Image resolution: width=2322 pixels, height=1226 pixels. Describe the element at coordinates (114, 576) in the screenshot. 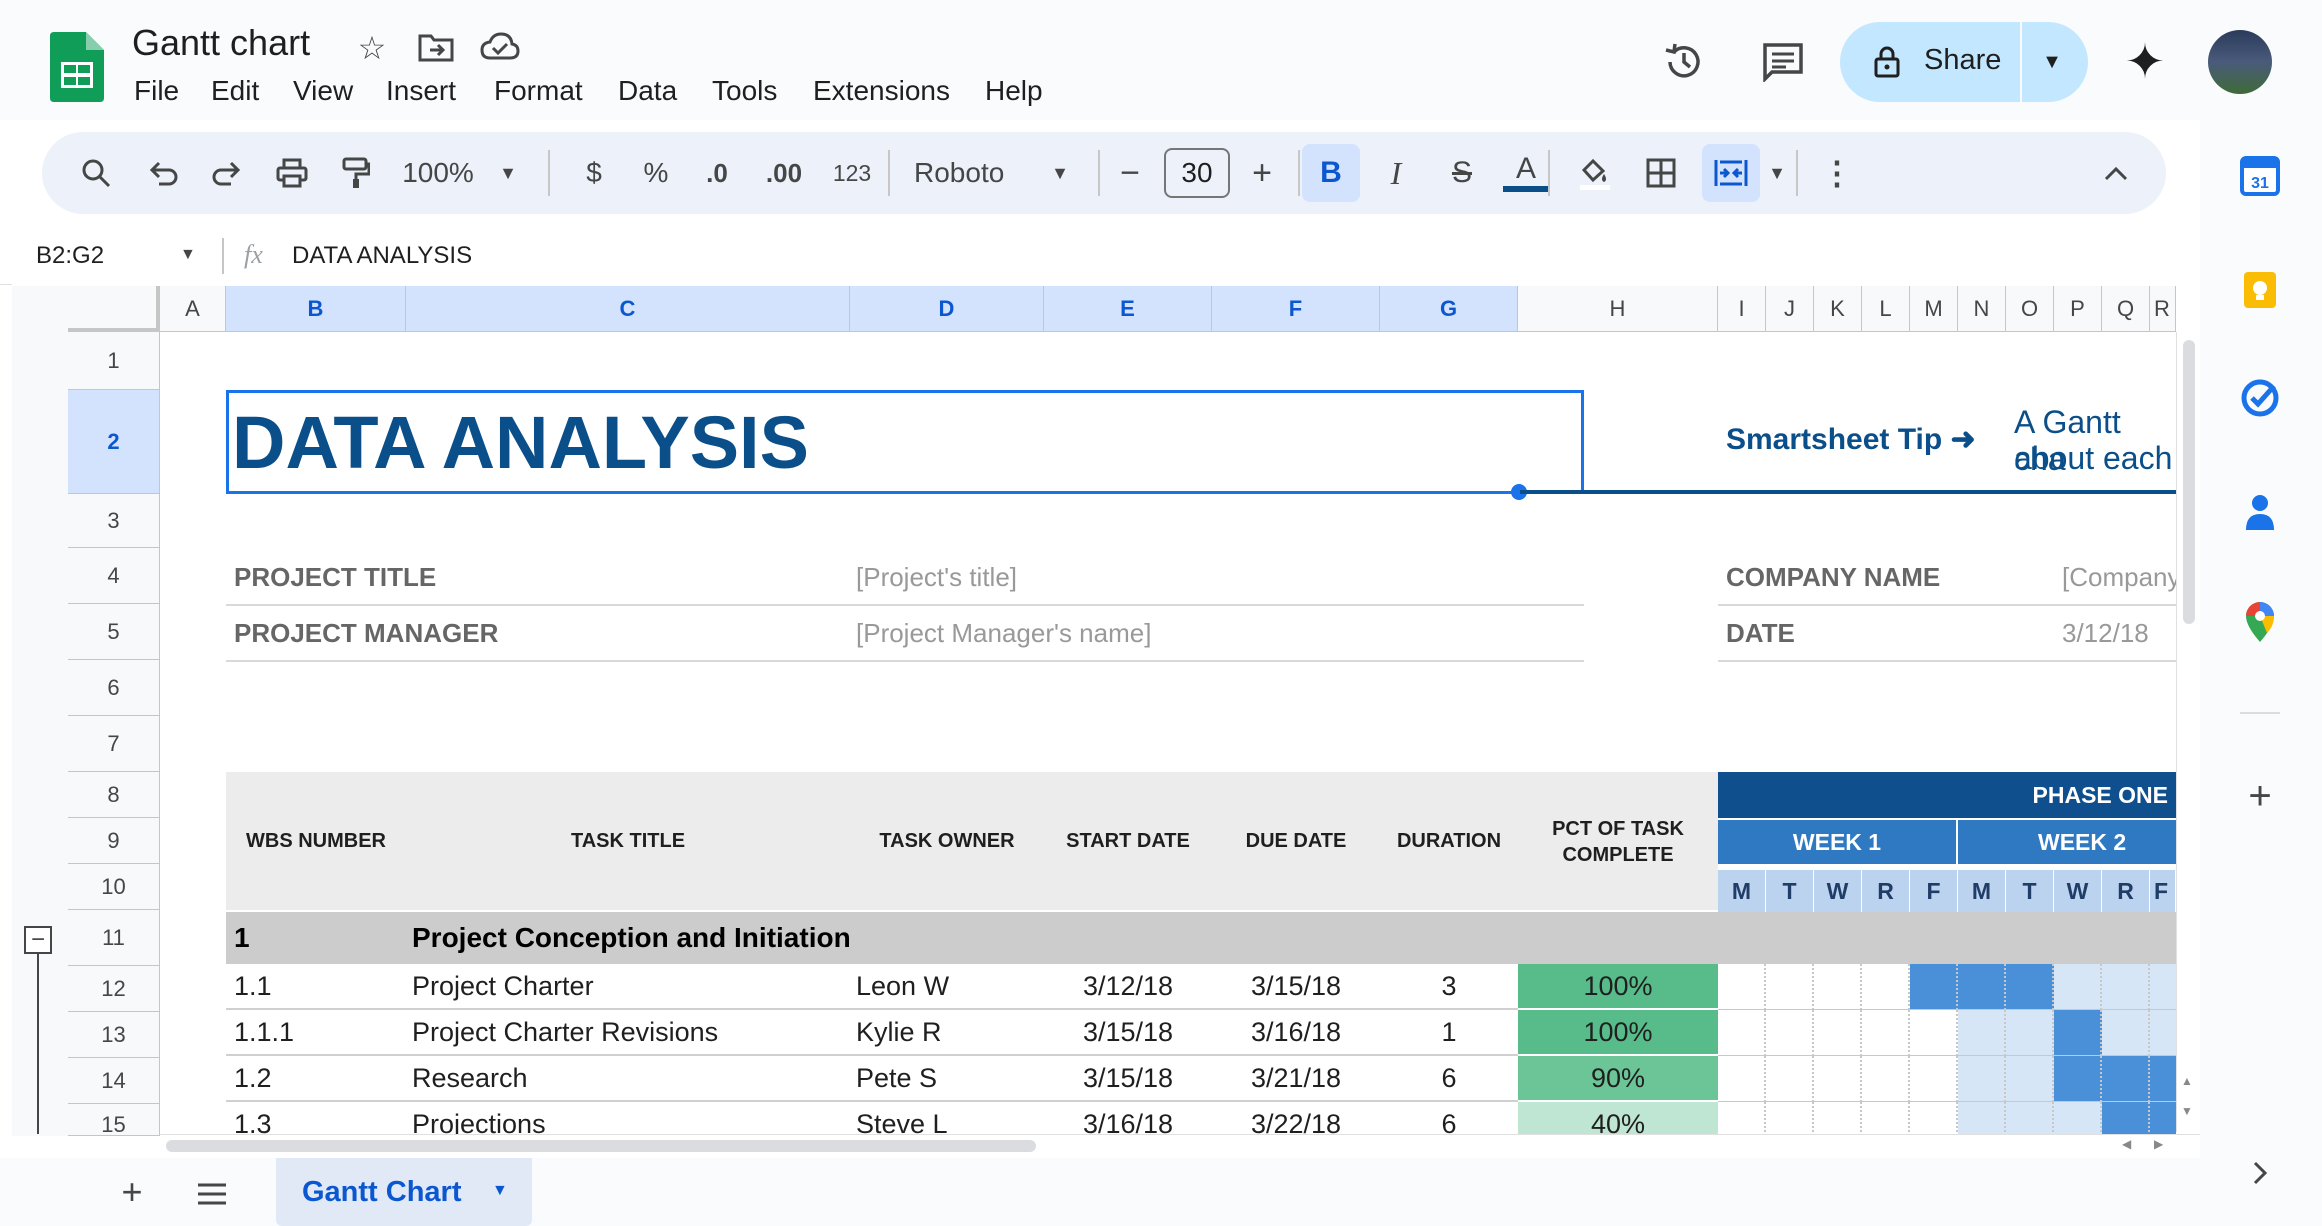

I see `row-header: 4` at that location.